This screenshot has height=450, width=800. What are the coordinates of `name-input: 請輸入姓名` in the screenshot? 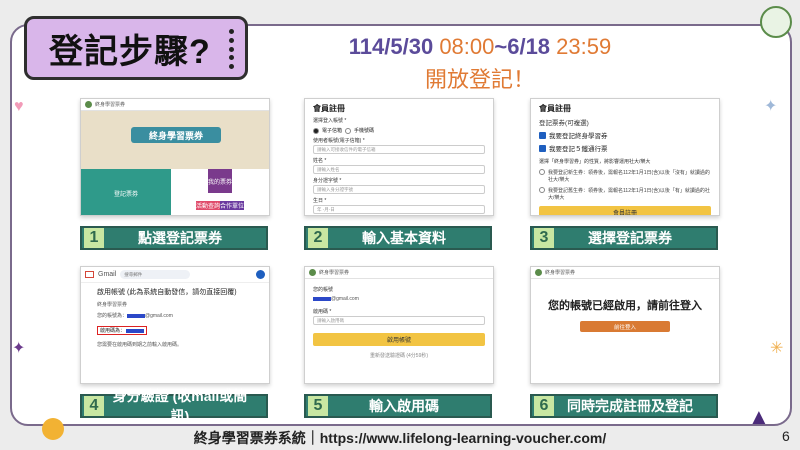 It's located at (399, 169).